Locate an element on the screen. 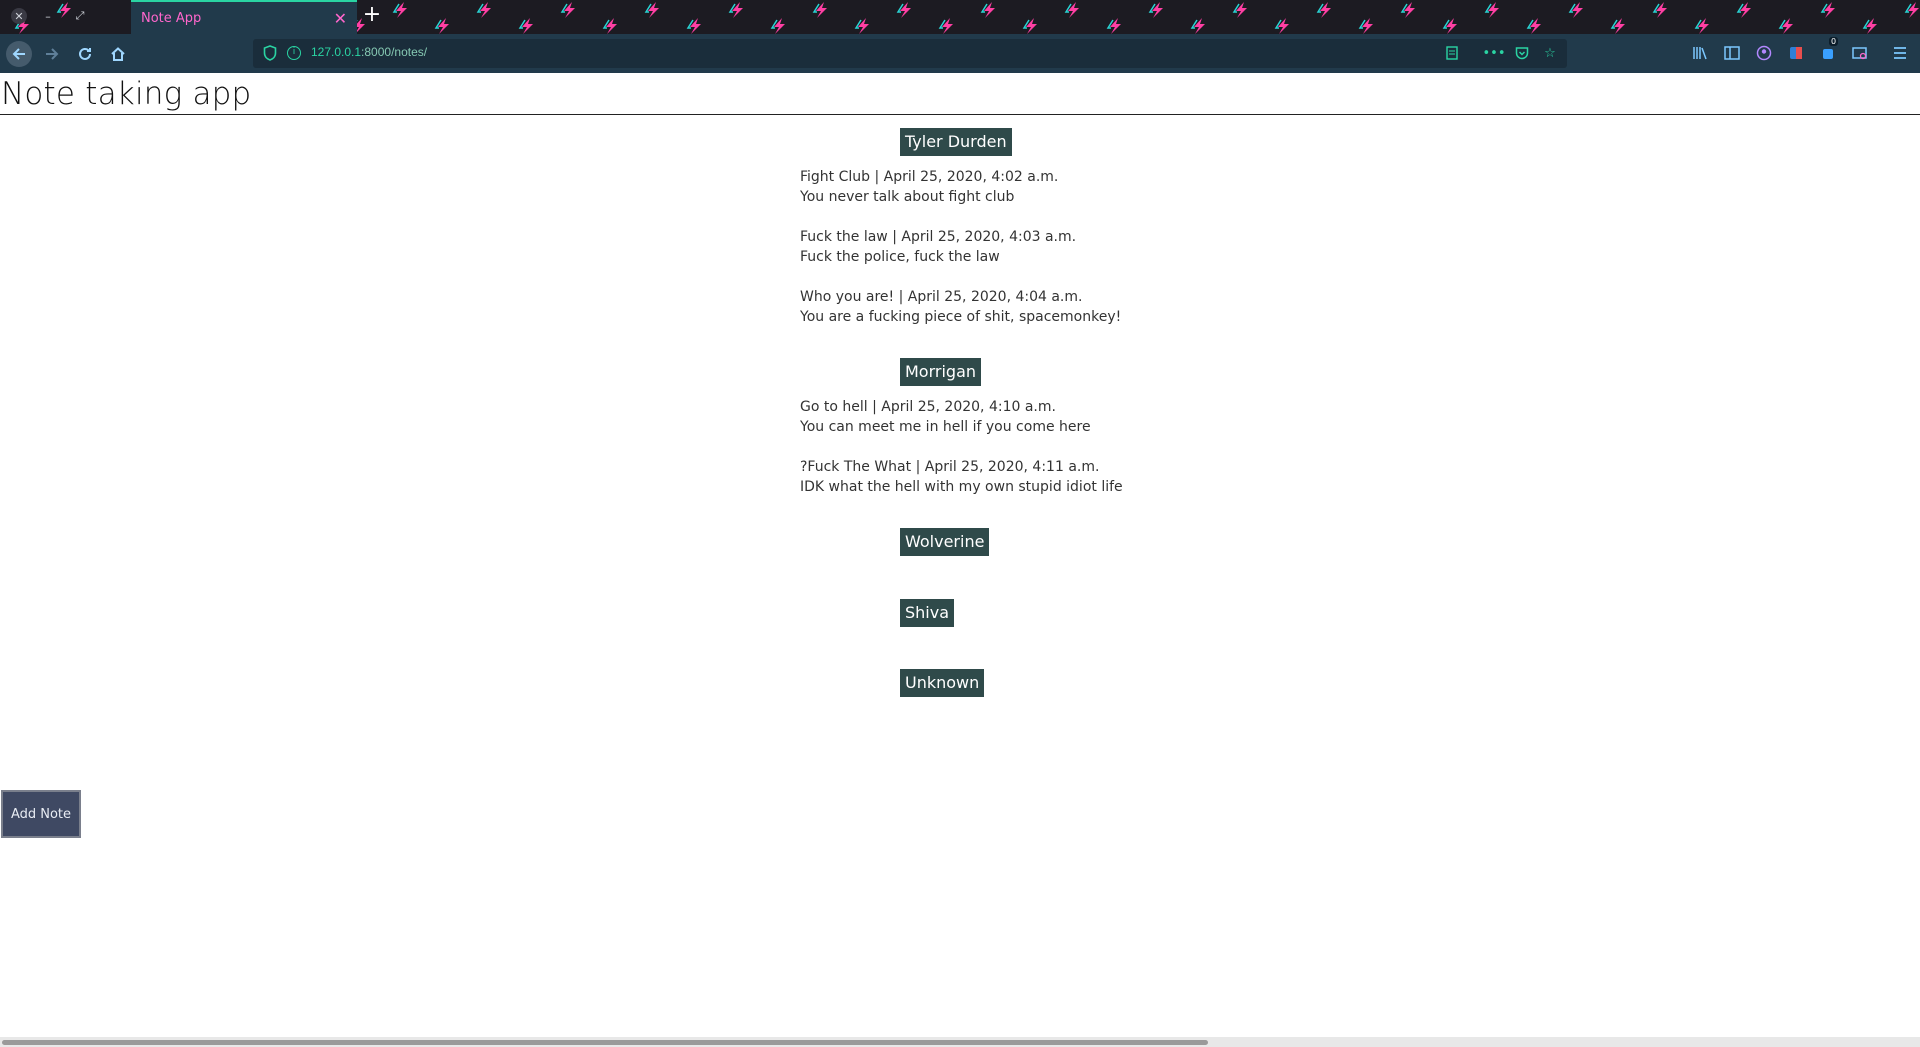  author-heading-wolverine: Wolverine is located at coordinates (945, 542).